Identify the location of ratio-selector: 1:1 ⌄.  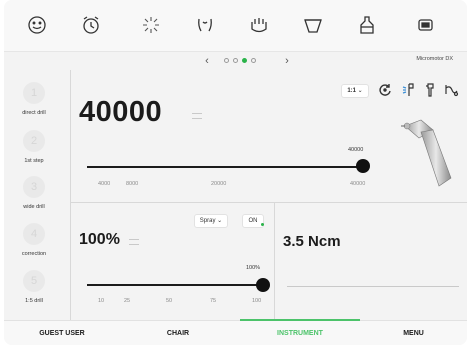
(355, 91).